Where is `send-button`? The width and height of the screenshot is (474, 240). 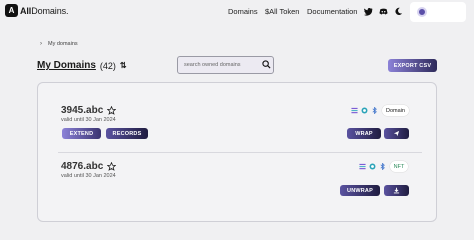
send-button is located at coordinates (396, 133).